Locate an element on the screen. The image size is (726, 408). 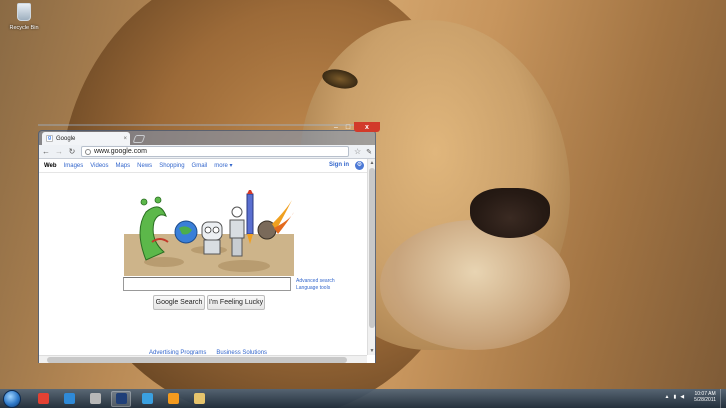
google-search-button: Google Search is located at coordinates (179, 302).